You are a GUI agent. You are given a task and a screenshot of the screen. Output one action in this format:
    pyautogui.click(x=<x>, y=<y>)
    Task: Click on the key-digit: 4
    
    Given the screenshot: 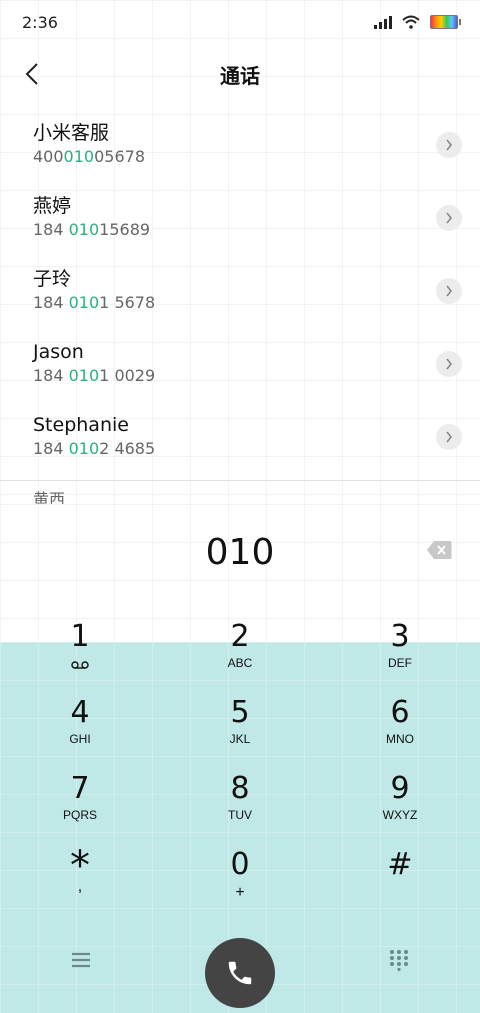 What is the action you would take?
    pyautogui.click(x=80, y=712)
    